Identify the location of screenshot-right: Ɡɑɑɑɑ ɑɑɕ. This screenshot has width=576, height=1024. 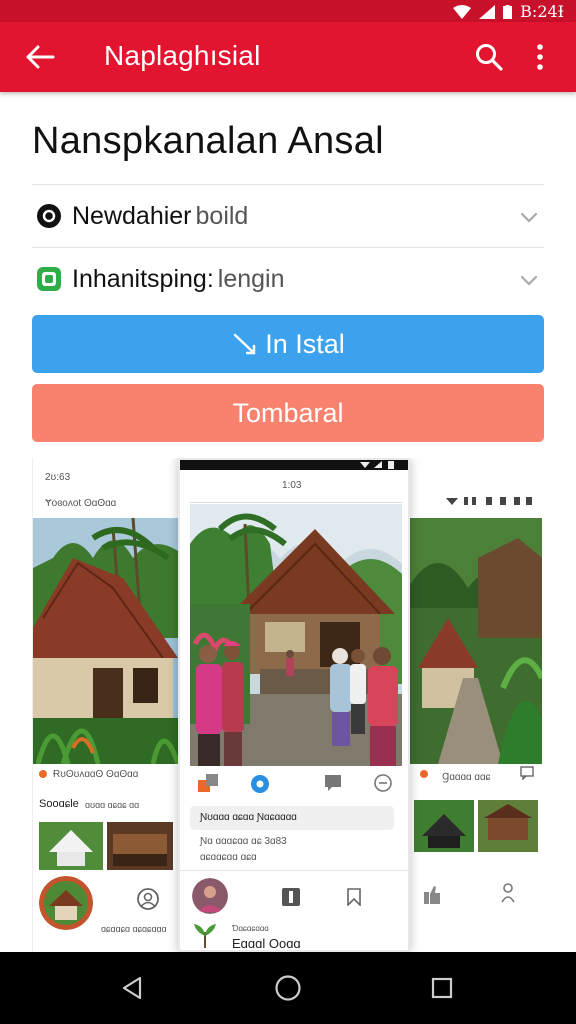
(476, 705).